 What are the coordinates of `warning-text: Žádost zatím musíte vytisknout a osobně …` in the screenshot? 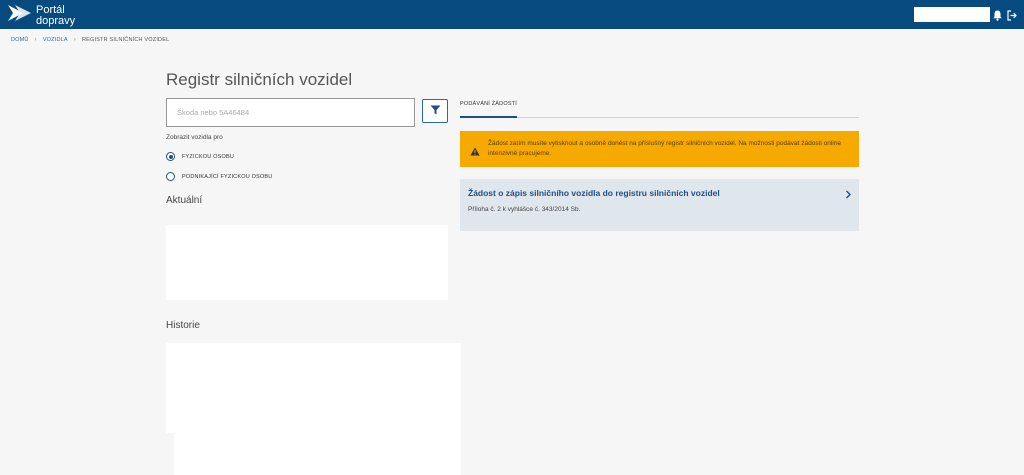 It's located at (664, 148).